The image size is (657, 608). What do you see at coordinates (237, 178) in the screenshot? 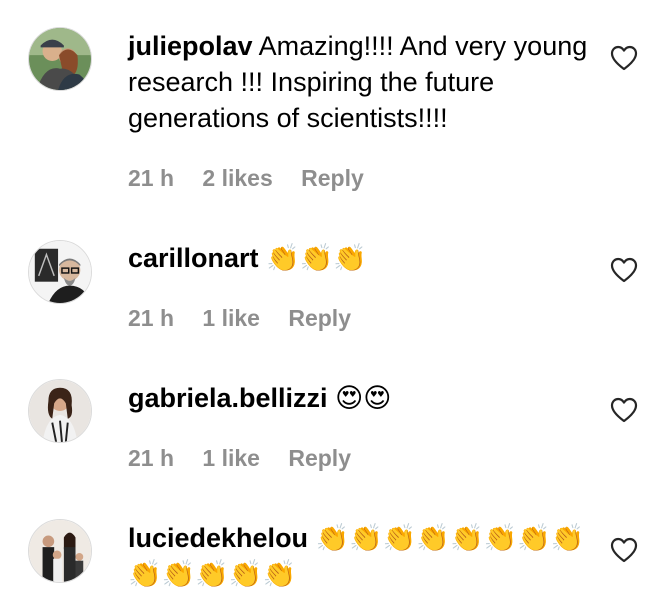
I see `comment-likes-link: 2 likes` at bounding box center [237, 178].